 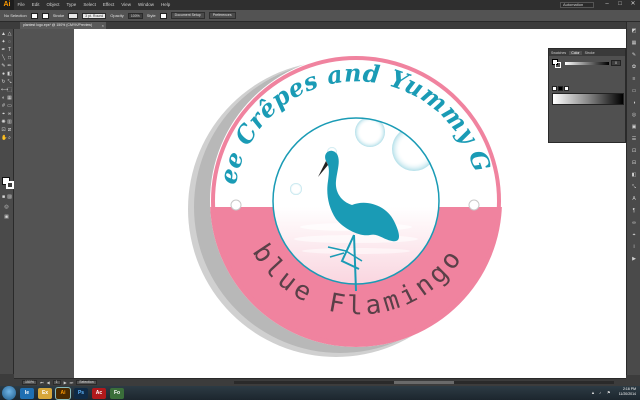 I want to click on tab-stroke: Stroke, so click(x=590, y=53).